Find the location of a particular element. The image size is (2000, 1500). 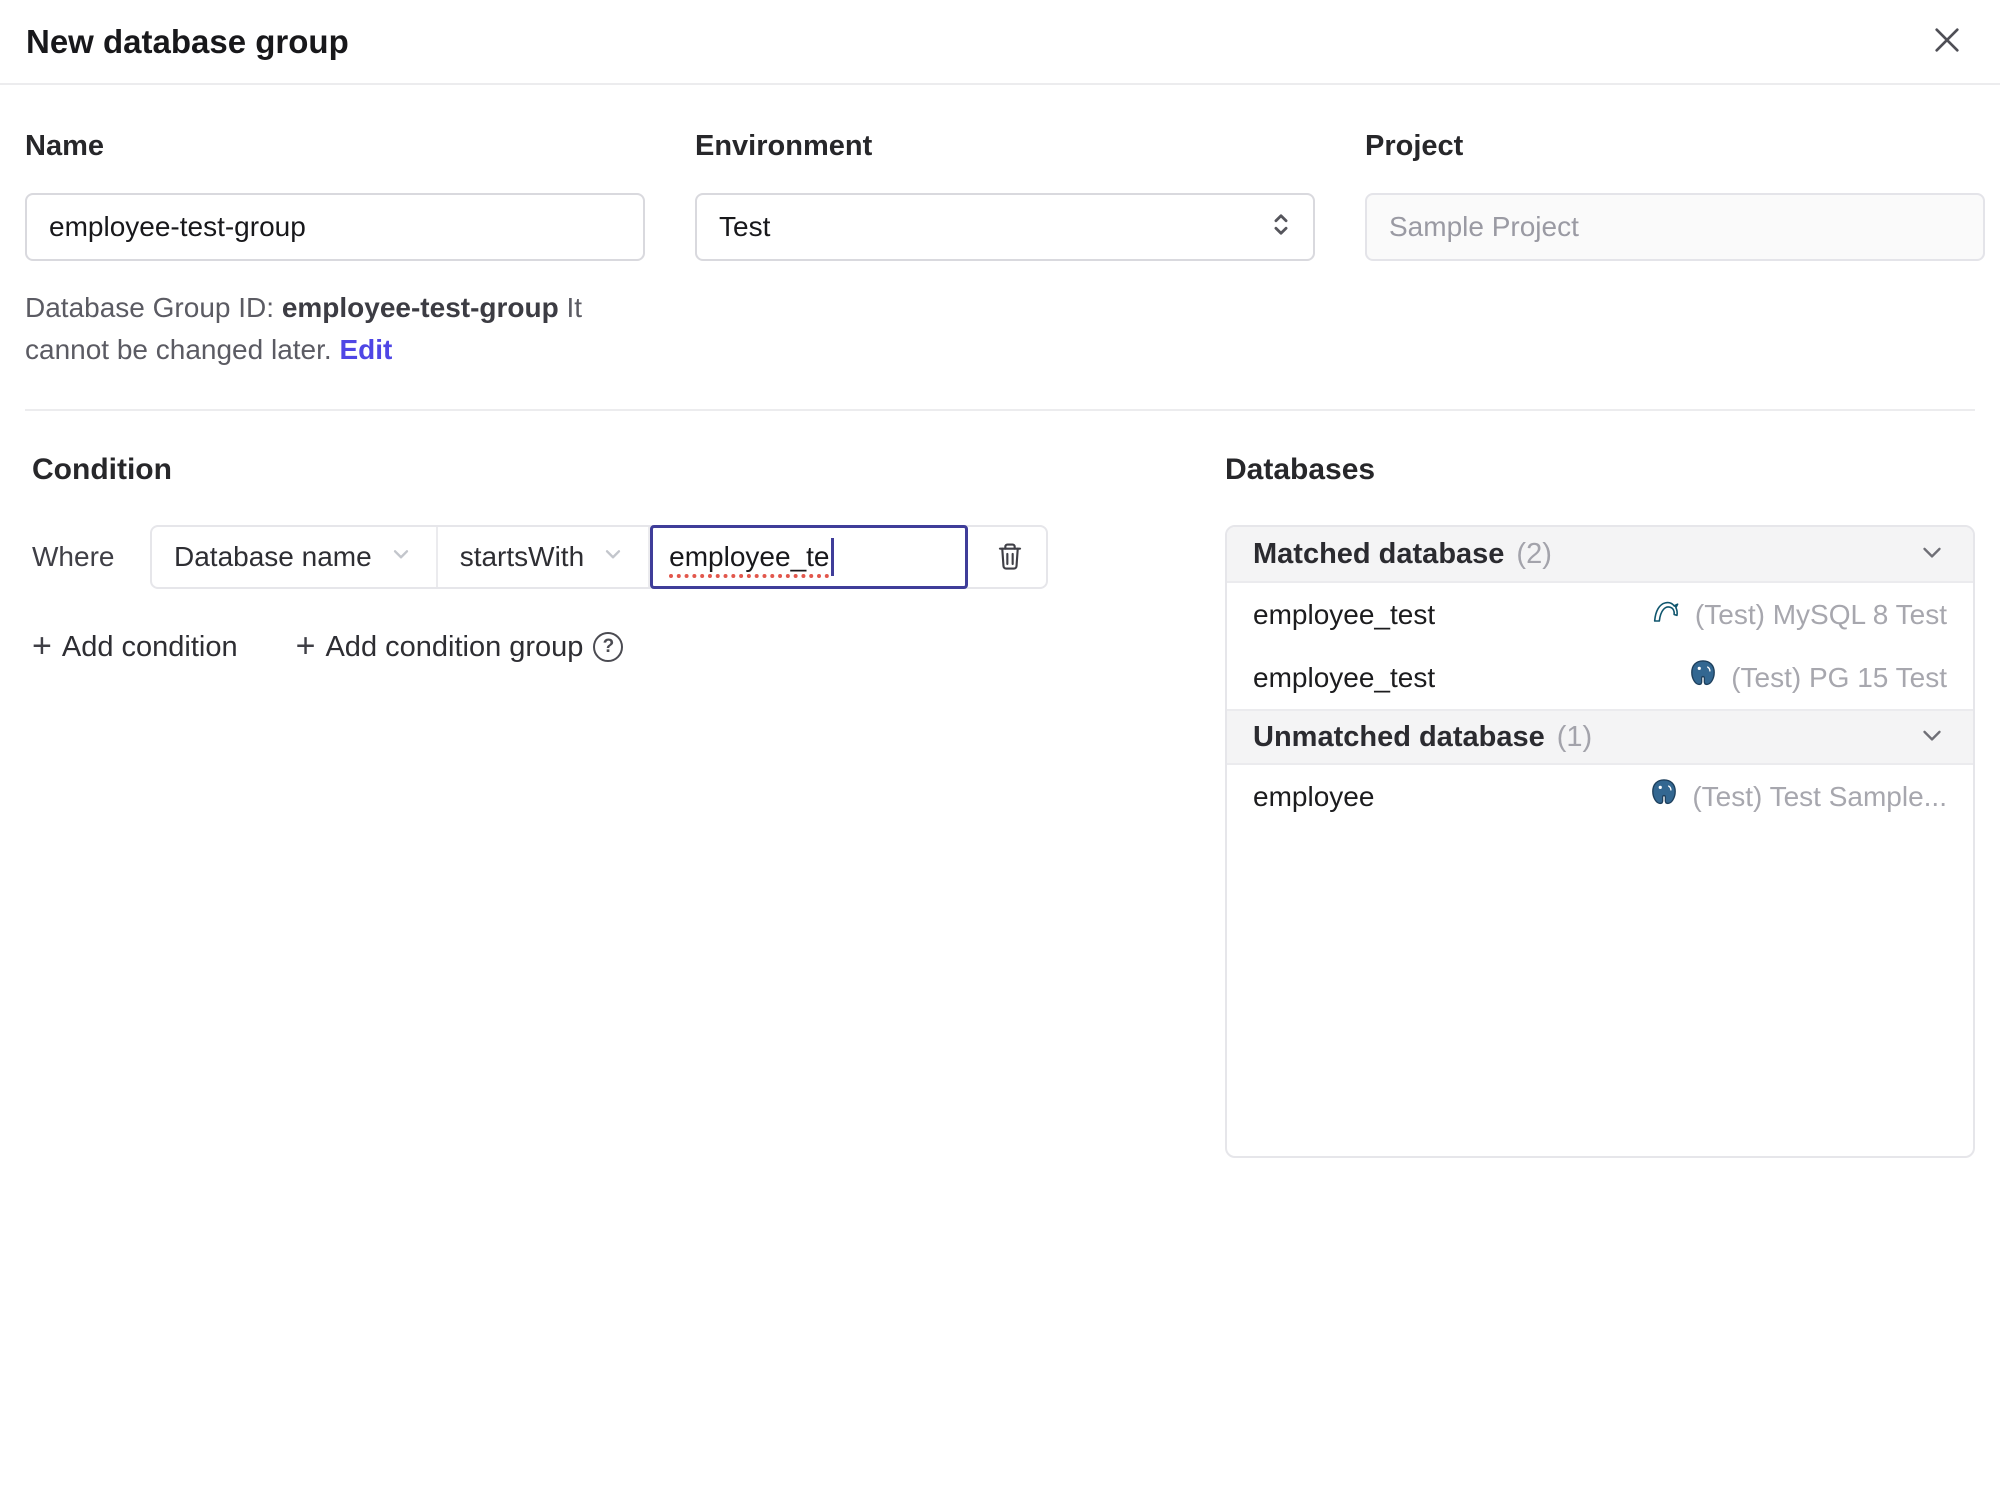

matched-database-header: Matched database (2) is located at coordinates (1600, 555).